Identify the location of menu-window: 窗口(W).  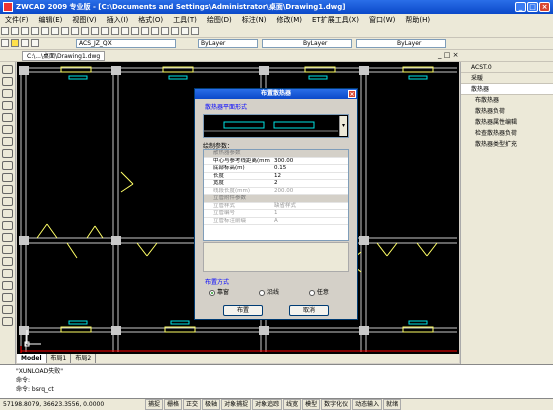
(382, 20).